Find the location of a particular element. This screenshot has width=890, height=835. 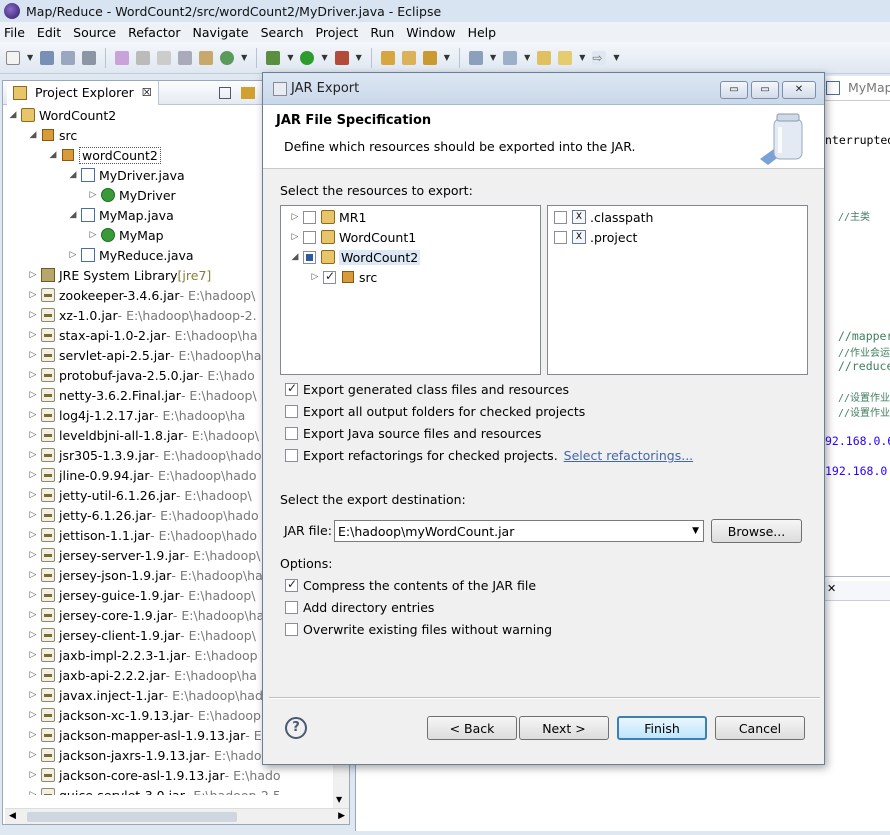

cancel-button: Cancel is located at coordinates (760, 728).